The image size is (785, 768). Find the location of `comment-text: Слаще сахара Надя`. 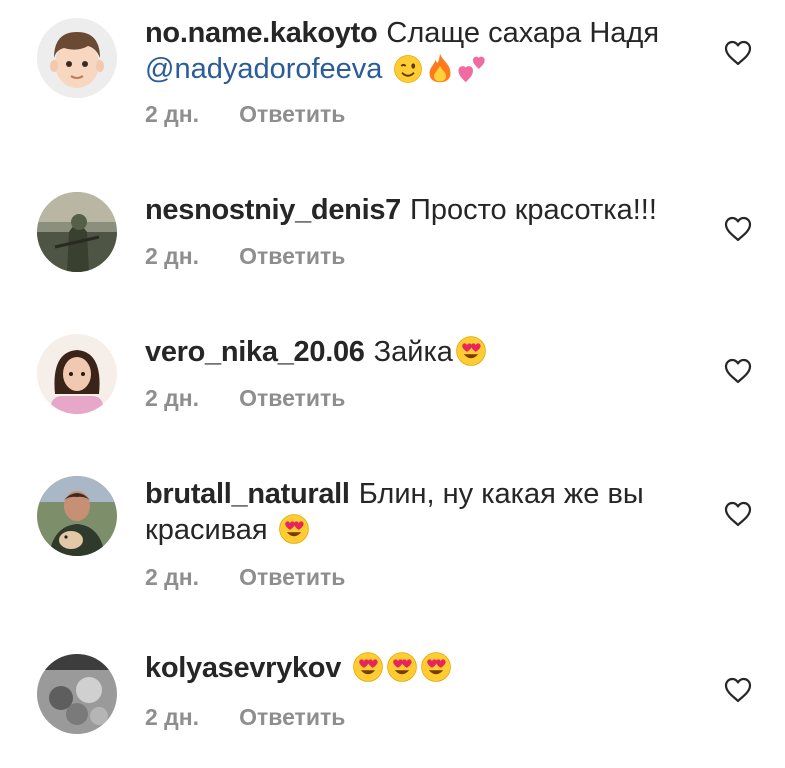

comment-text: Слаще сахара Надя is located at coordinates (523, 33).